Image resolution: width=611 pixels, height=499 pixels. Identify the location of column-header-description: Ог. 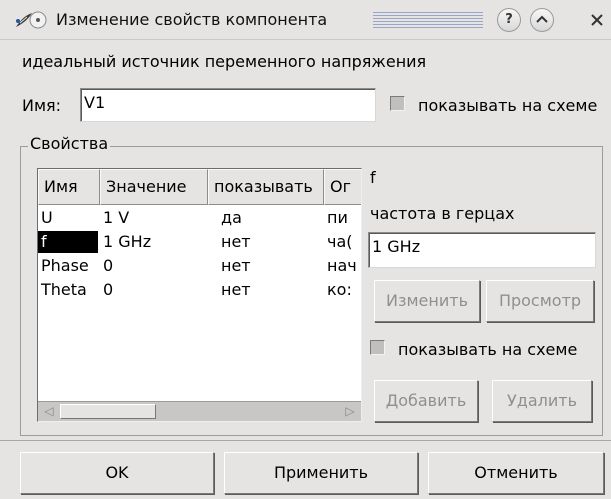
(342, 187).